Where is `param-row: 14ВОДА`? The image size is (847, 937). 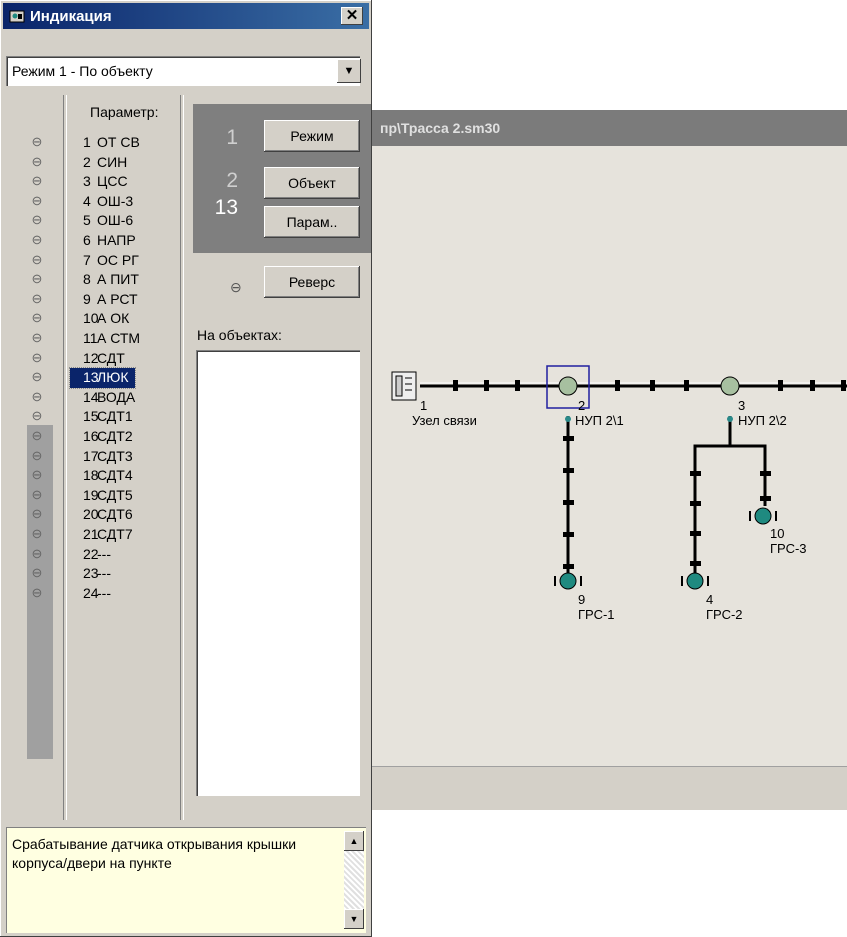
param-row: 14ВОДА is located at coordinates (102, 398).